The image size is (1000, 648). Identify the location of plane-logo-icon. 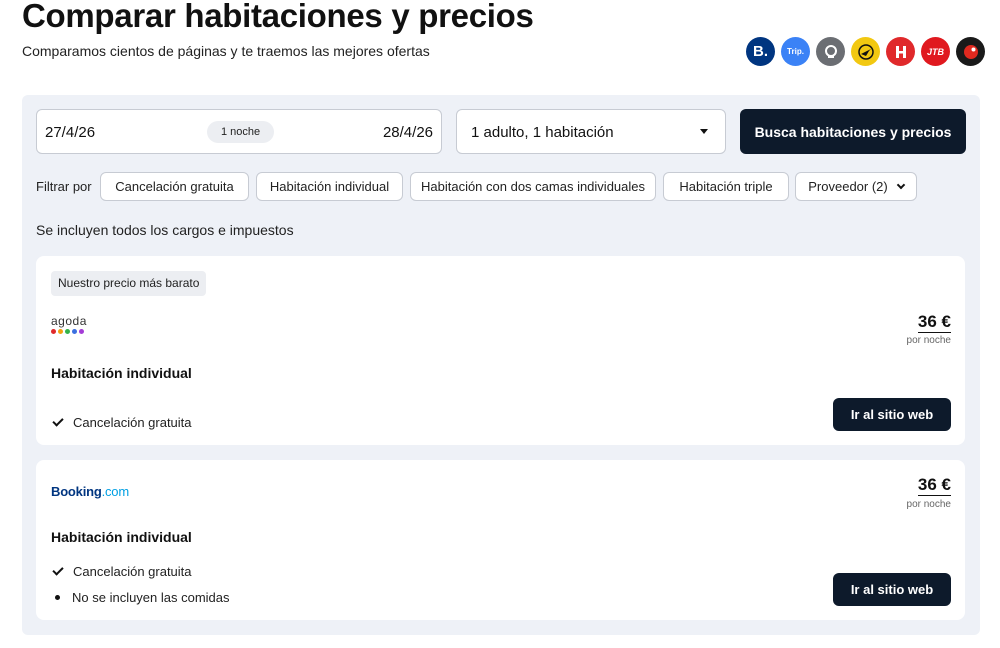
(865, 51).